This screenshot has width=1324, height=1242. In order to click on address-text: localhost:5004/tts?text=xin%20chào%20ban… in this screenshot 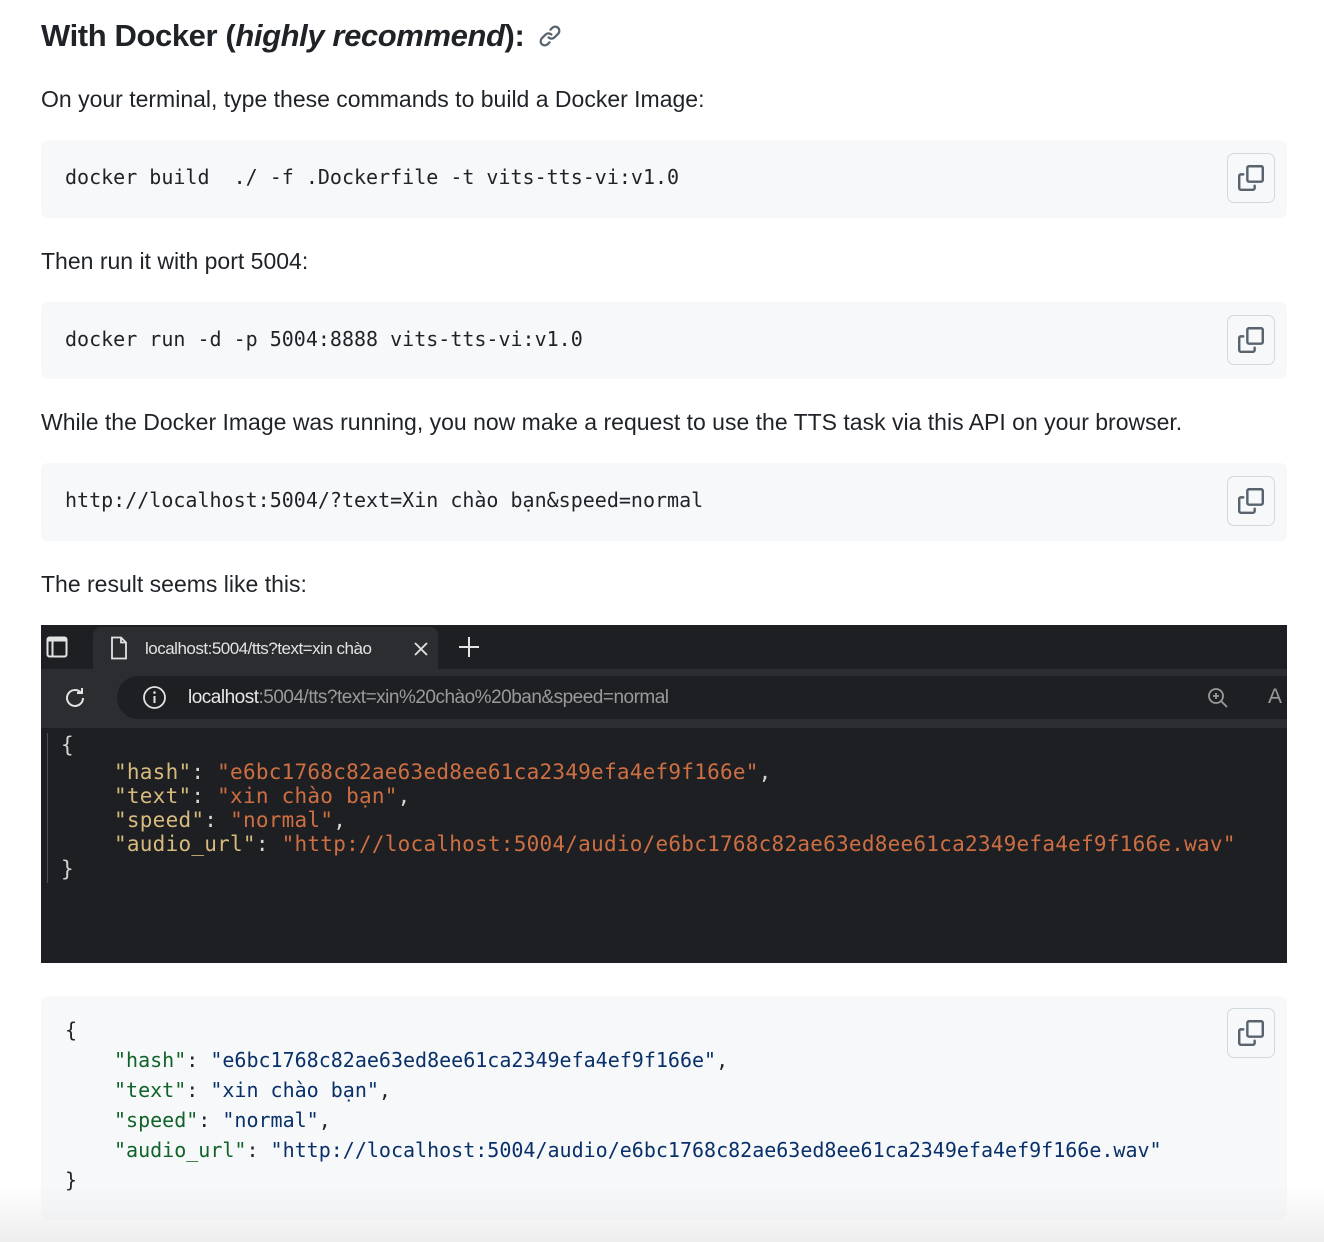, I will do `click(428, 698)`.